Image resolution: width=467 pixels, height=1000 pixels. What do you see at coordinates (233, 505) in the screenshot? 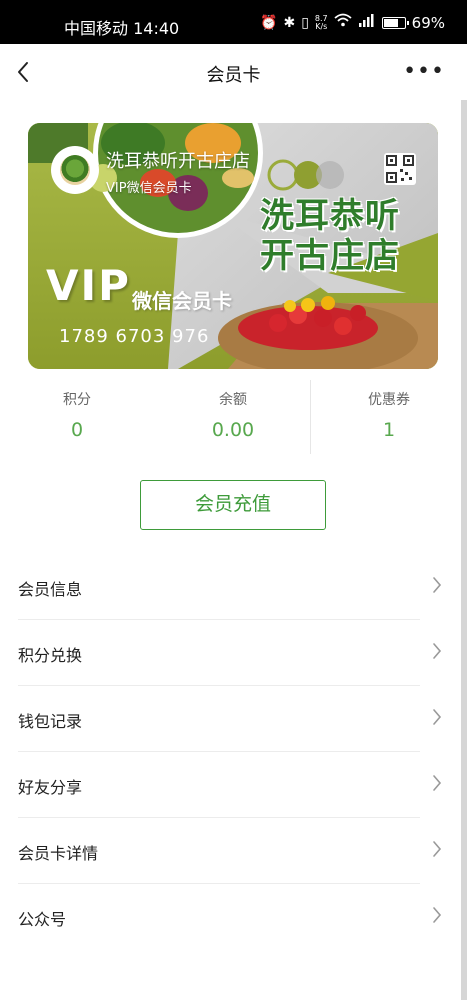
I see `recharge-button: 会员充值` at bounding box center [233, 505].